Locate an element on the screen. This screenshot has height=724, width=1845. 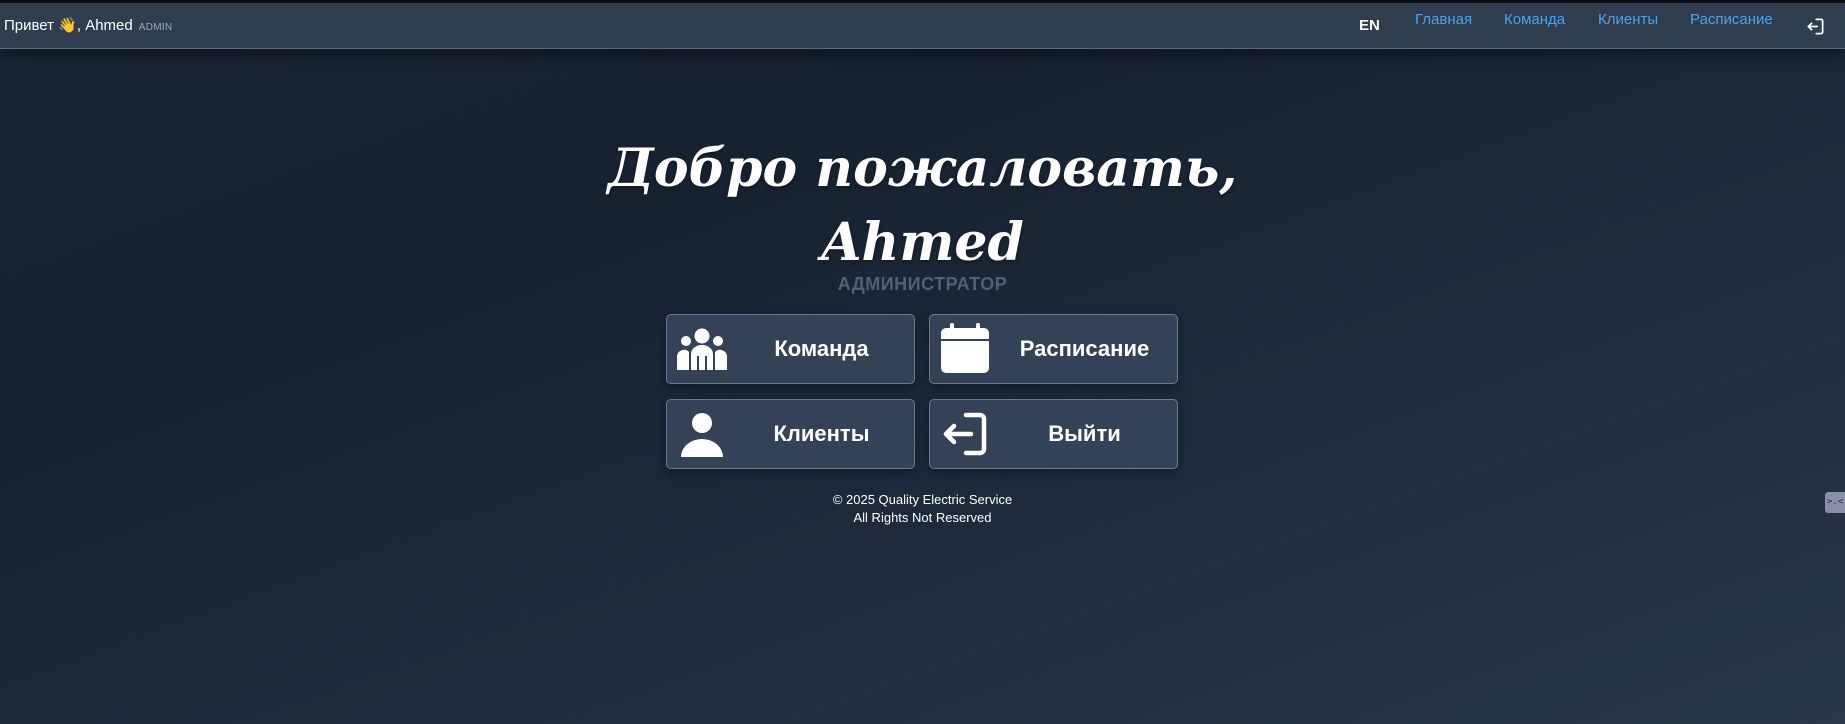
footer-rights: All Rights Not Reserved is located at coordinates (922, 517).